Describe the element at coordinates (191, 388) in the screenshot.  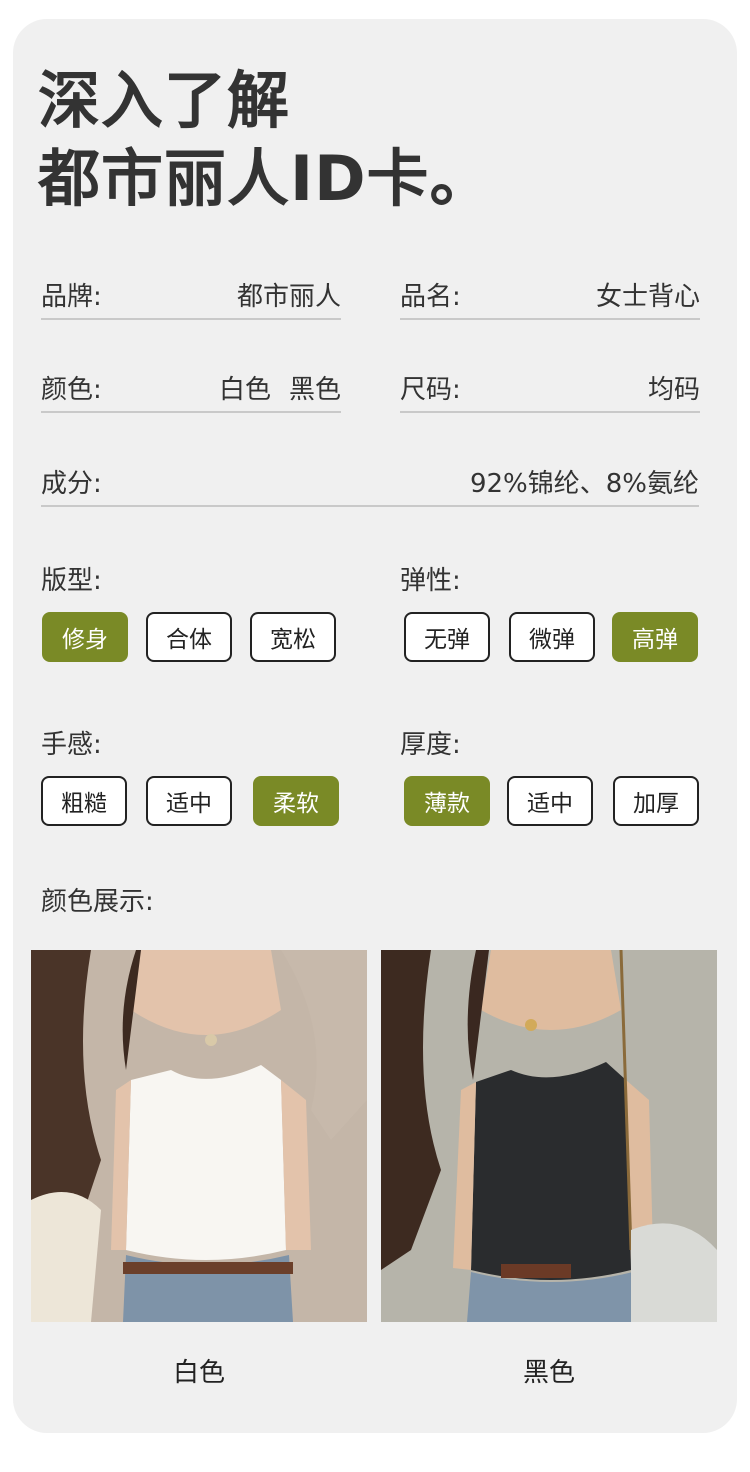
I see `color-field: 颜色: 白色 黑色` at that location.